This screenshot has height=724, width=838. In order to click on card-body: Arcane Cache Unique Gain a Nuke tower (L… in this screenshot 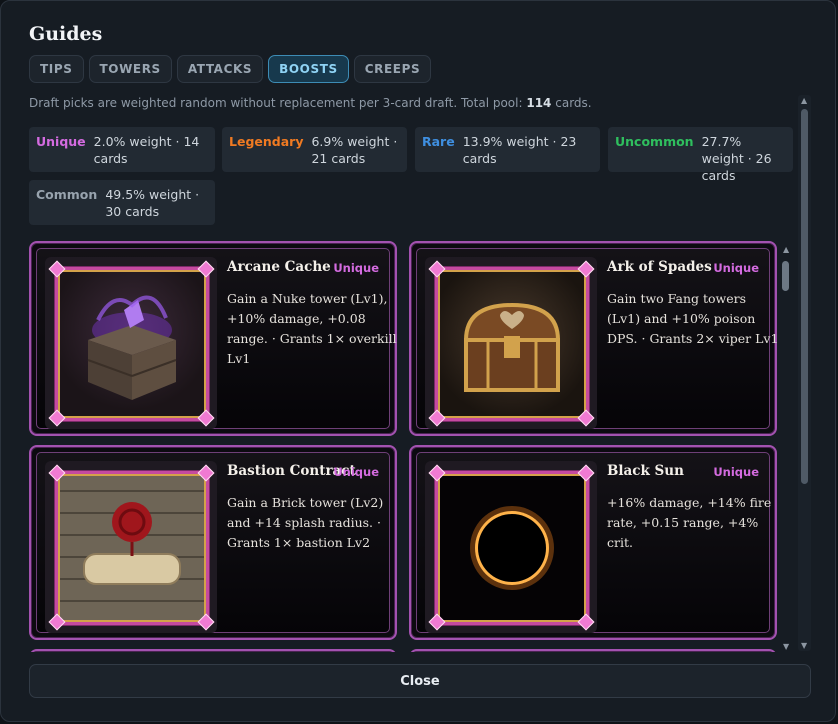, I will do `click(216, 338)`.